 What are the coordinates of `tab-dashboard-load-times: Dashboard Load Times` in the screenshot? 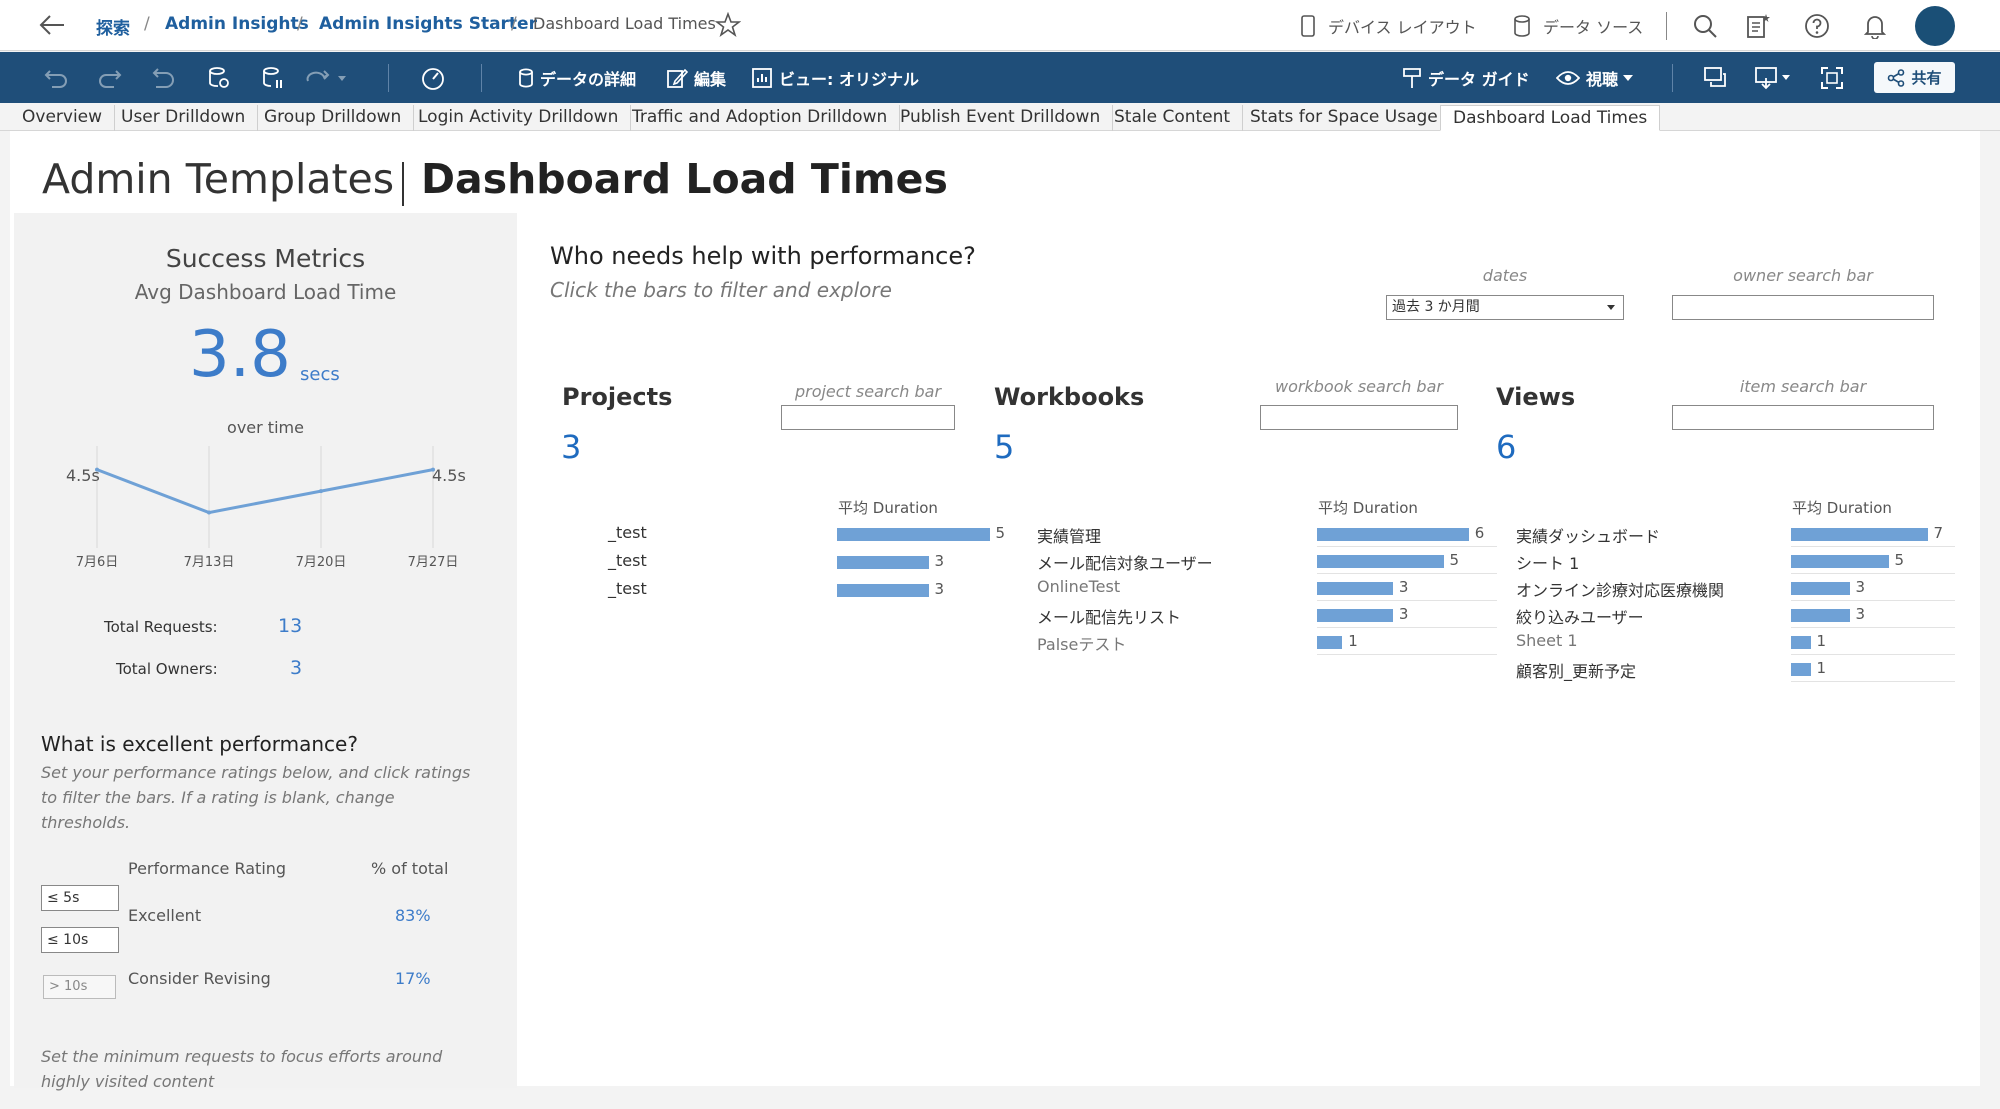 It's located at (1550, 118).